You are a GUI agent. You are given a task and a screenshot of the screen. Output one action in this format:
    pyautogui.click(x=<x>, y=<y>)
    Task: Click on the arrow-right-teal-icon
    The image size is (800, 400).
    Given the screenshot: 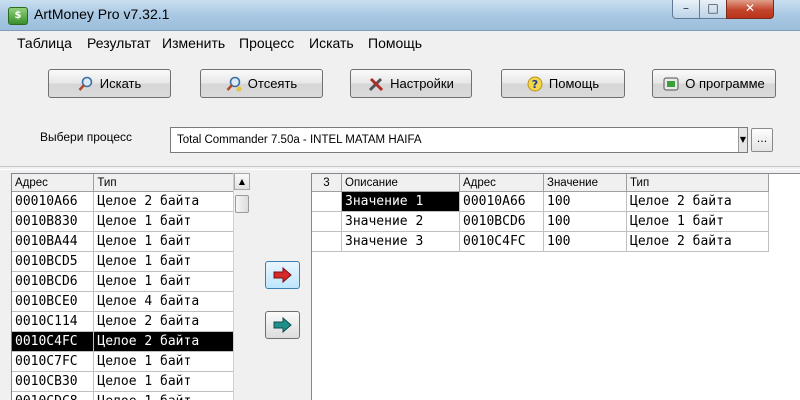 What is the action you would take?
    pyautogui.click(x=282, y=325)
    